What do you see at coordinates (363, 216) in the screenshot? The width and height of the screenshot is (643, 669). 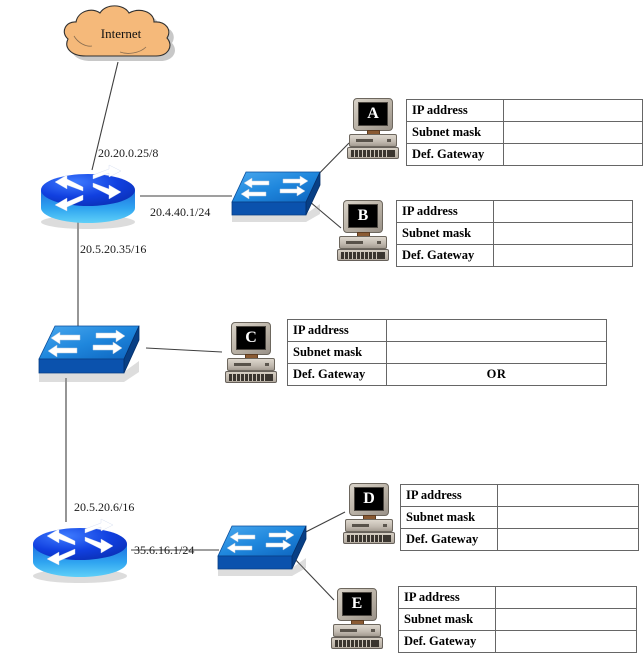 I see `monitor-screen-label: B` at bounding box center [363, 216].